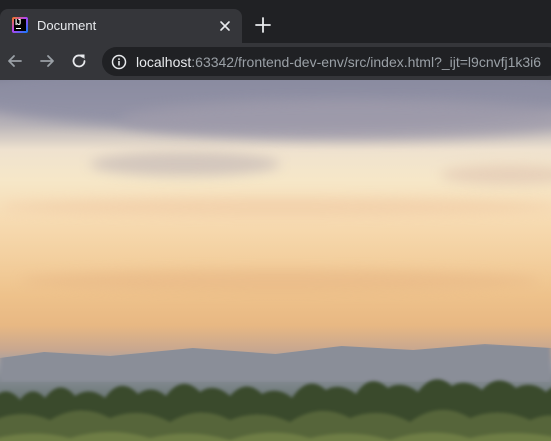  I want to click on site-info-icon, so click(119, 62).